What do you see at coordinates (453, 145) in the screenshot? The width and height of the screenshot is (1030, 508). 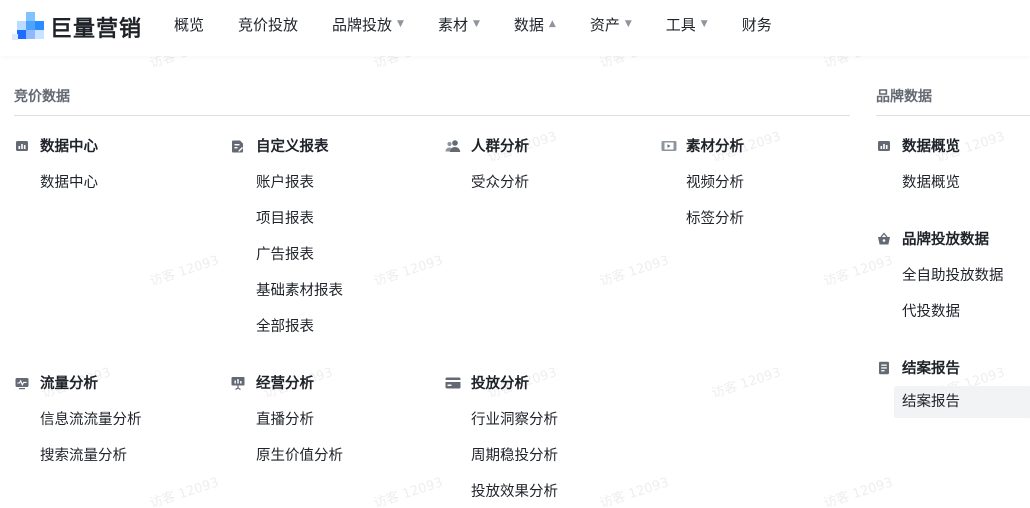 I see `users-icon` at bounding box center [453, 145].